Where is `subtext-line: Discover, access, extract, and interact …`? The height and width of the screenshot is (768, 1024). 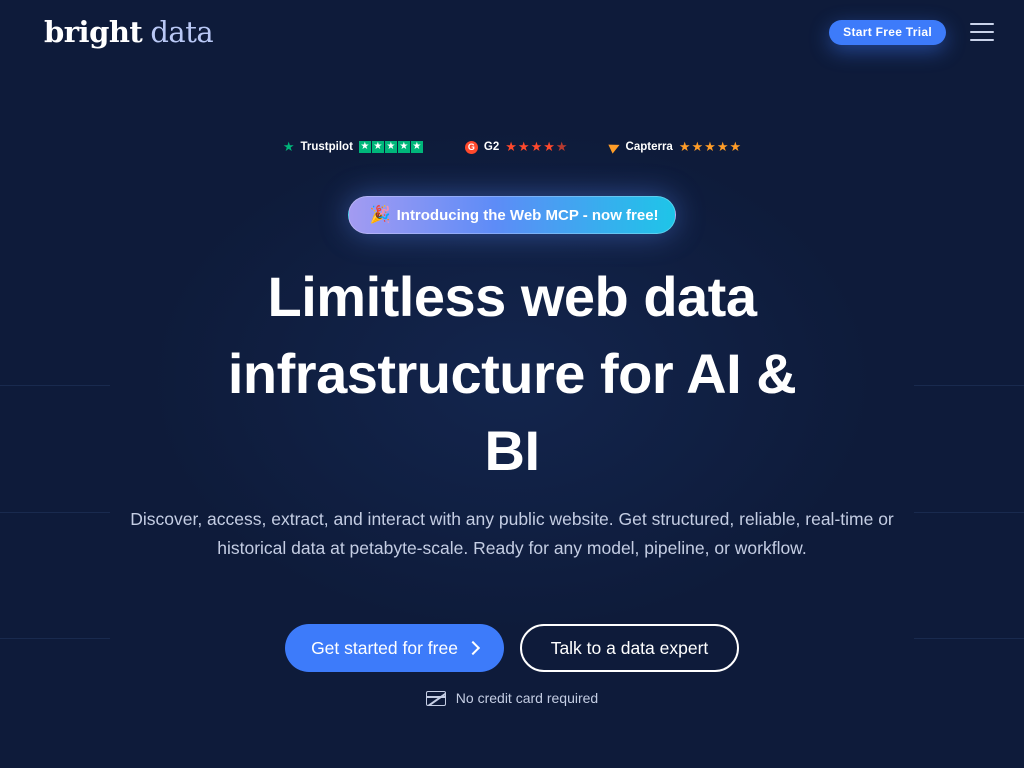
subtext-line: Discover, access, extract, and interact … is located at coordinates (512, 519).